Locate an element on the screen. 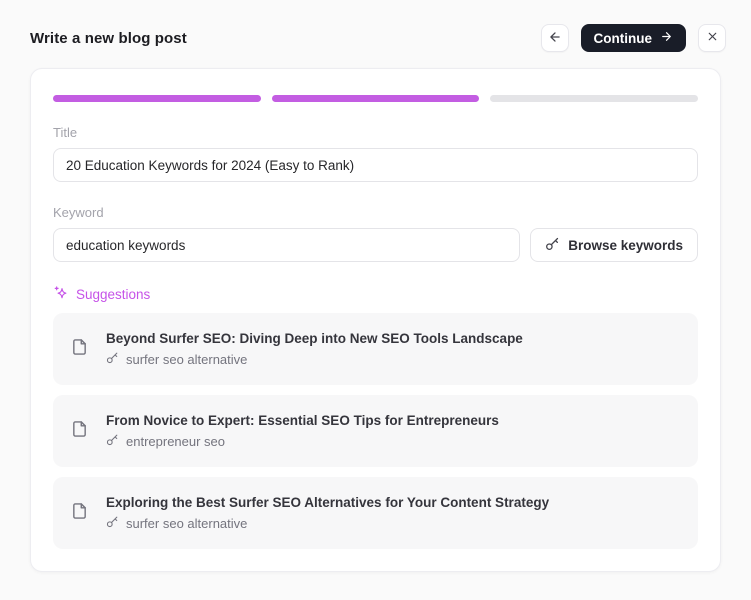 This screenshot has height=600, width=751. keyword-field-group: Keyword Browse keywords is located at coordinates (375, 233).